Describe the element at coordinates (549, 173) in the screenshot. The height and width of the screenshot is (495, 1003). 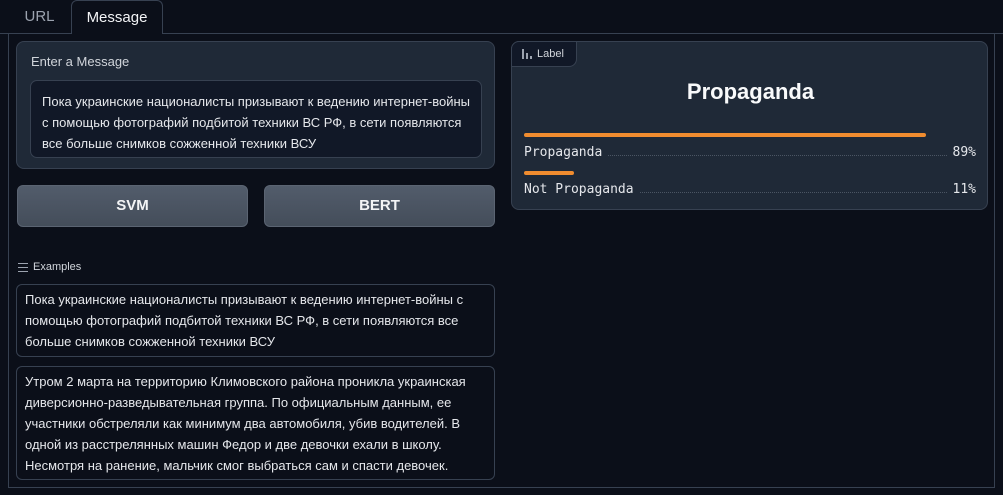
I see `confidence-bar-not-propaganda` at that location.